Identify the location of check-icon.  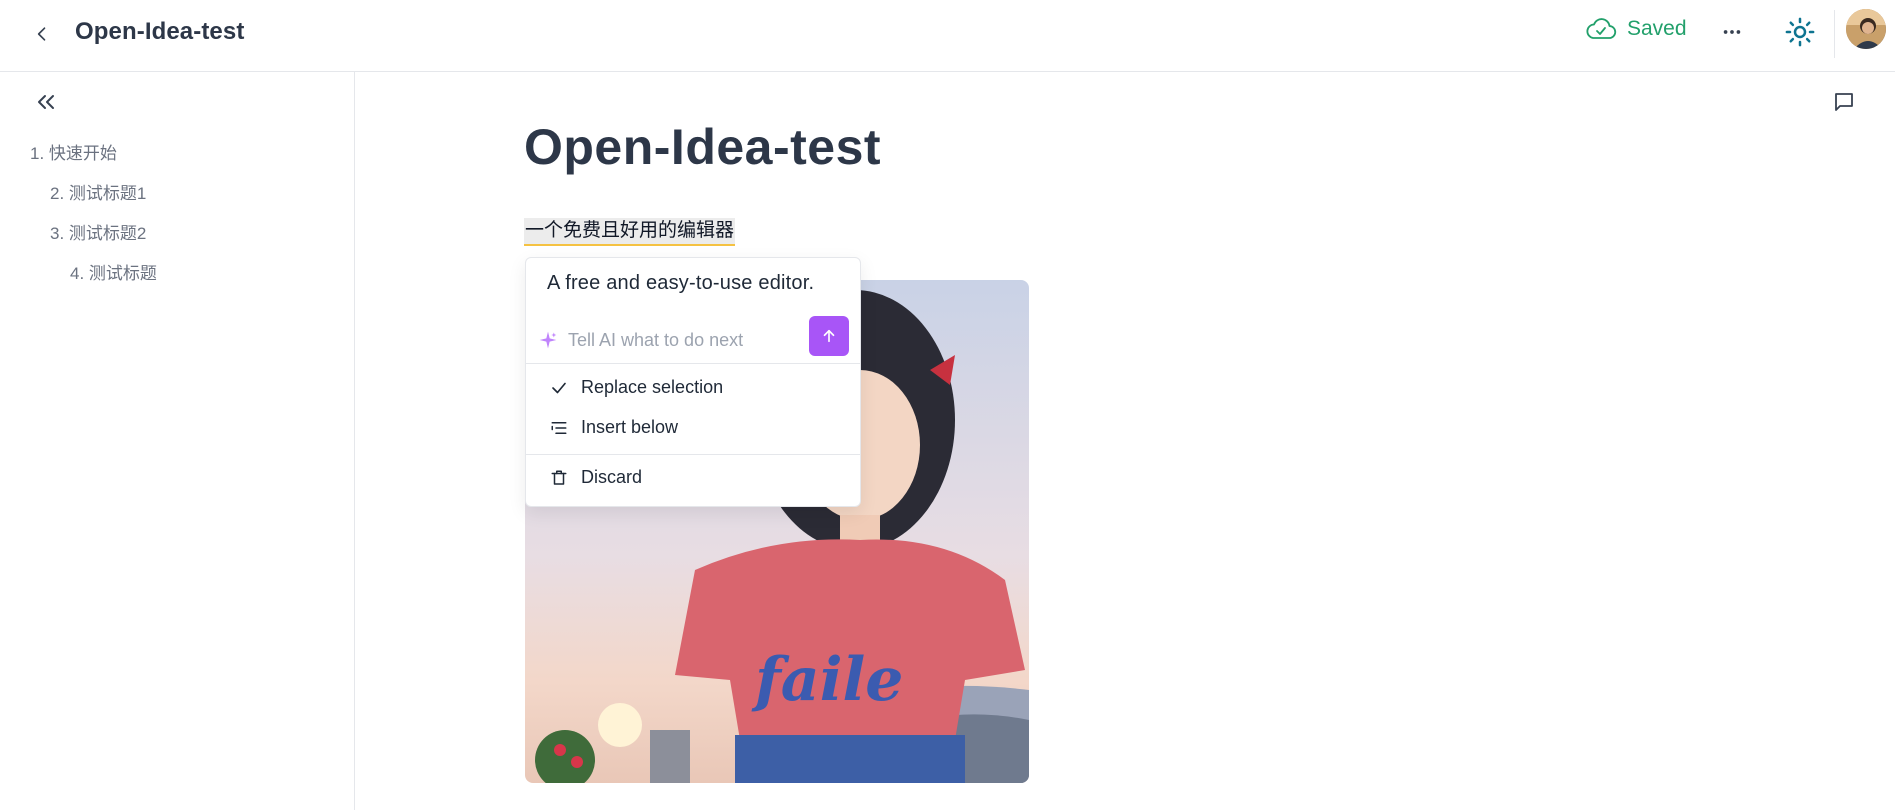
(559, 388).